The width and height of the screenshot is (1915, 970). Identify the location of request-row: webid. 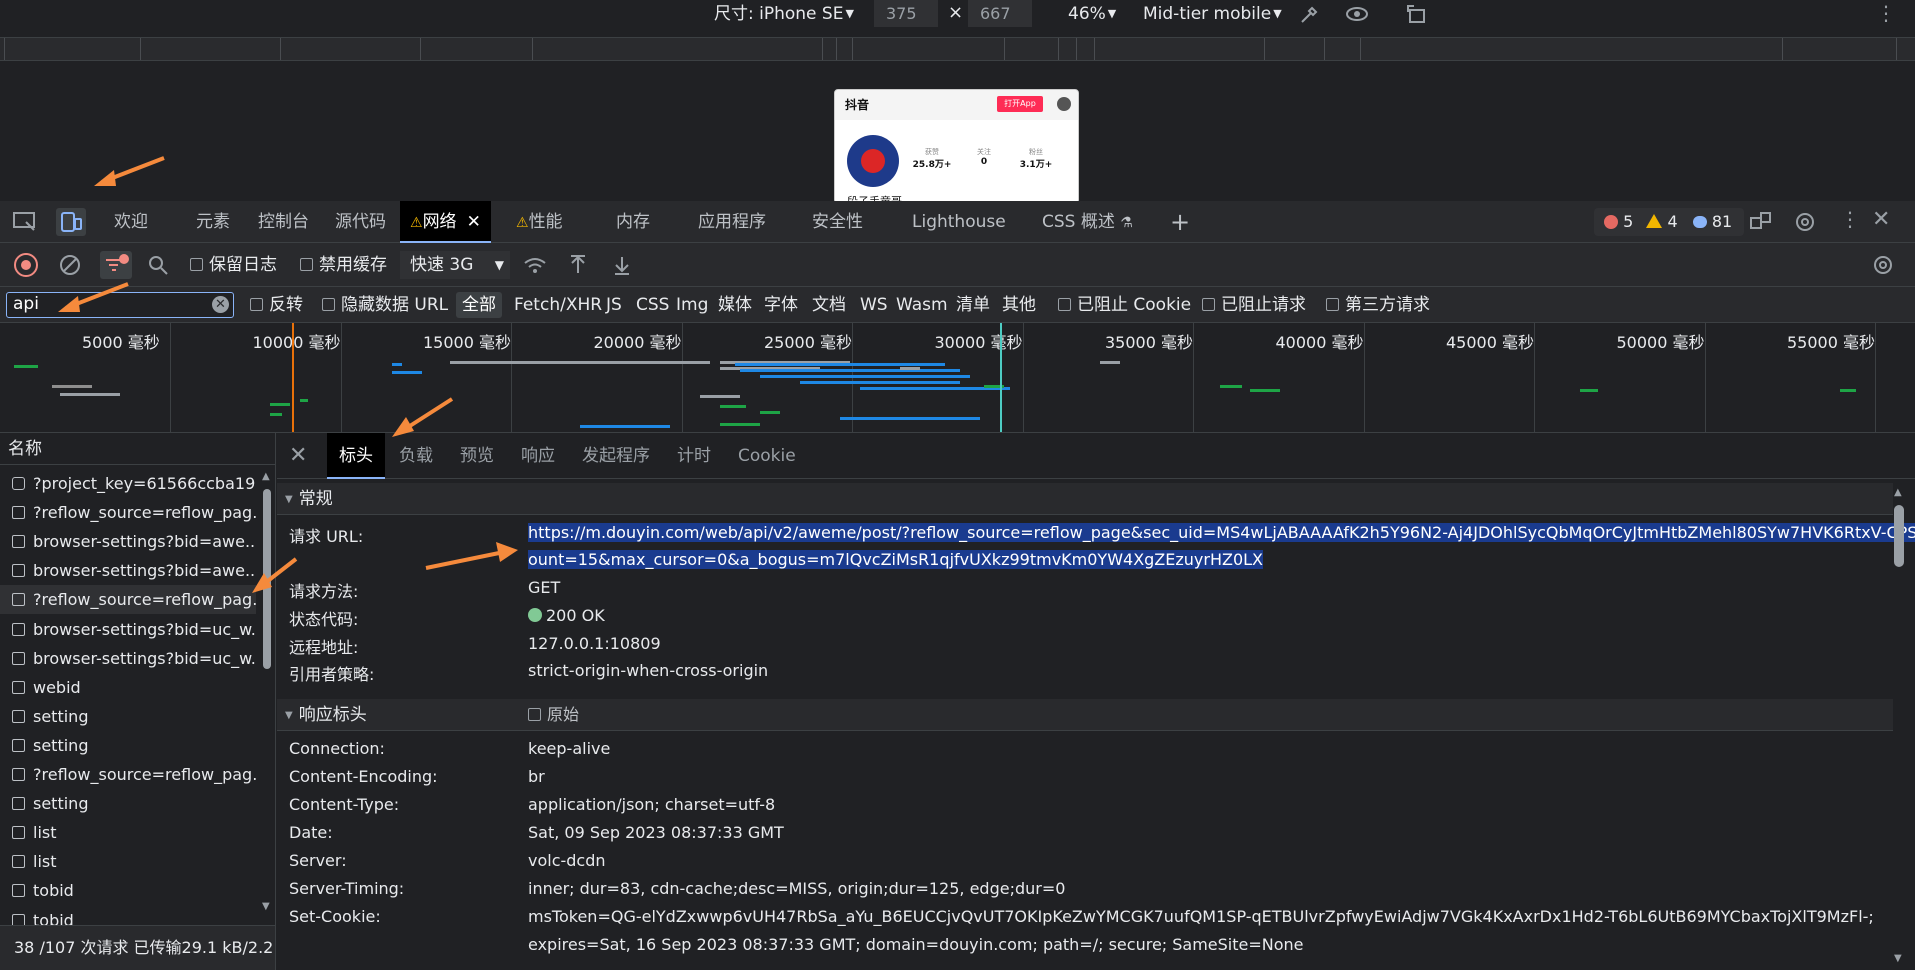
(128, 687).